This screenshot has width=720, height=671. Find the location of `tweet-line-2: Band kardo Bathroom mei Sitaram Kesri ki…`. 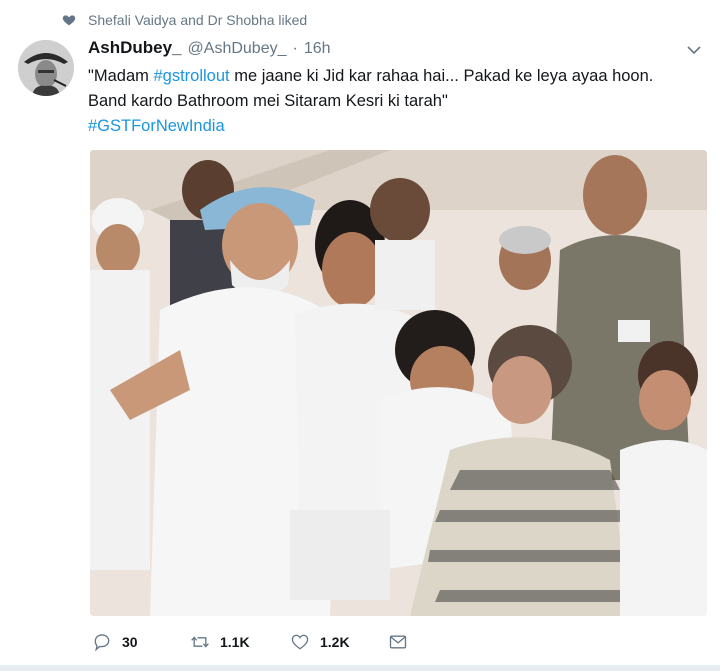

tweet-line-2: Band kardo Bathroom mei Sitaram Kesri ki… is located at coordinates (268, 101).